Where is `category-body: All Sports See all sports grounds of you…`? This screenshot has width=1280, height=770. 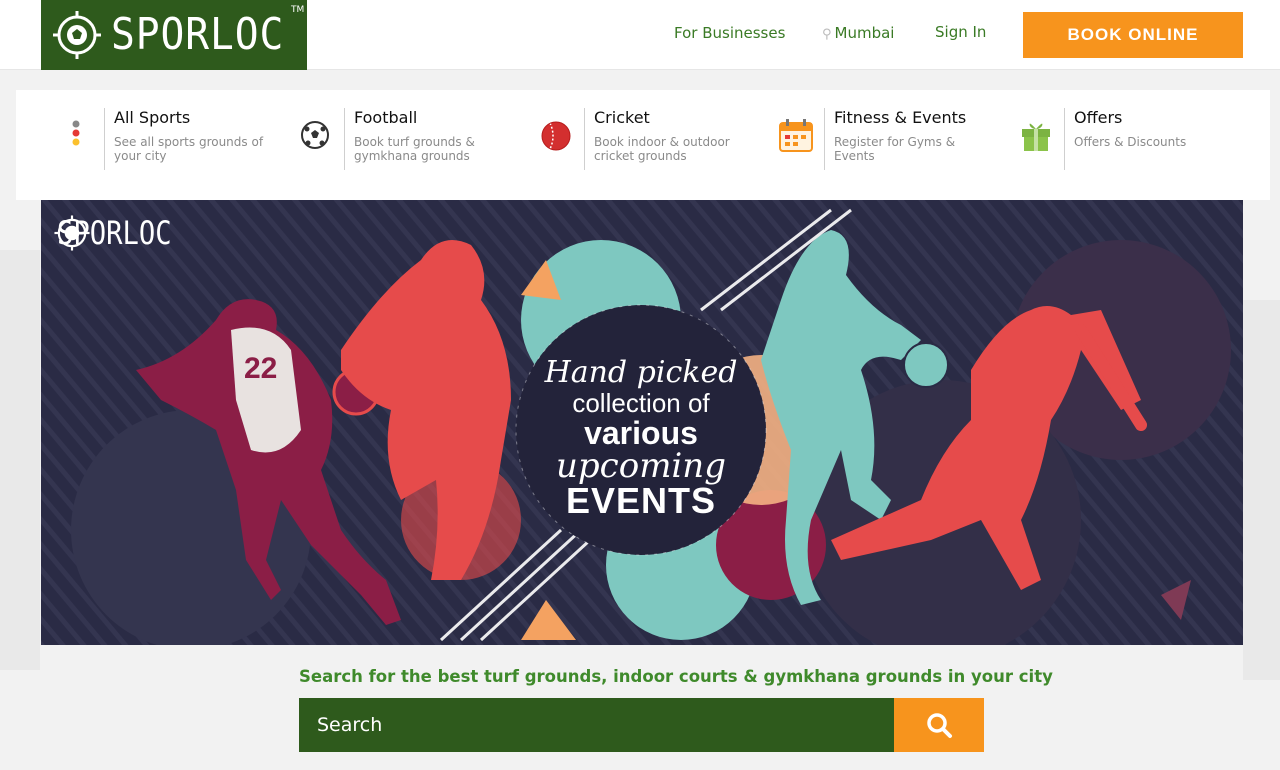
category-body: All Sports See all sports grounds of you… is located at coordinates (189, 139).